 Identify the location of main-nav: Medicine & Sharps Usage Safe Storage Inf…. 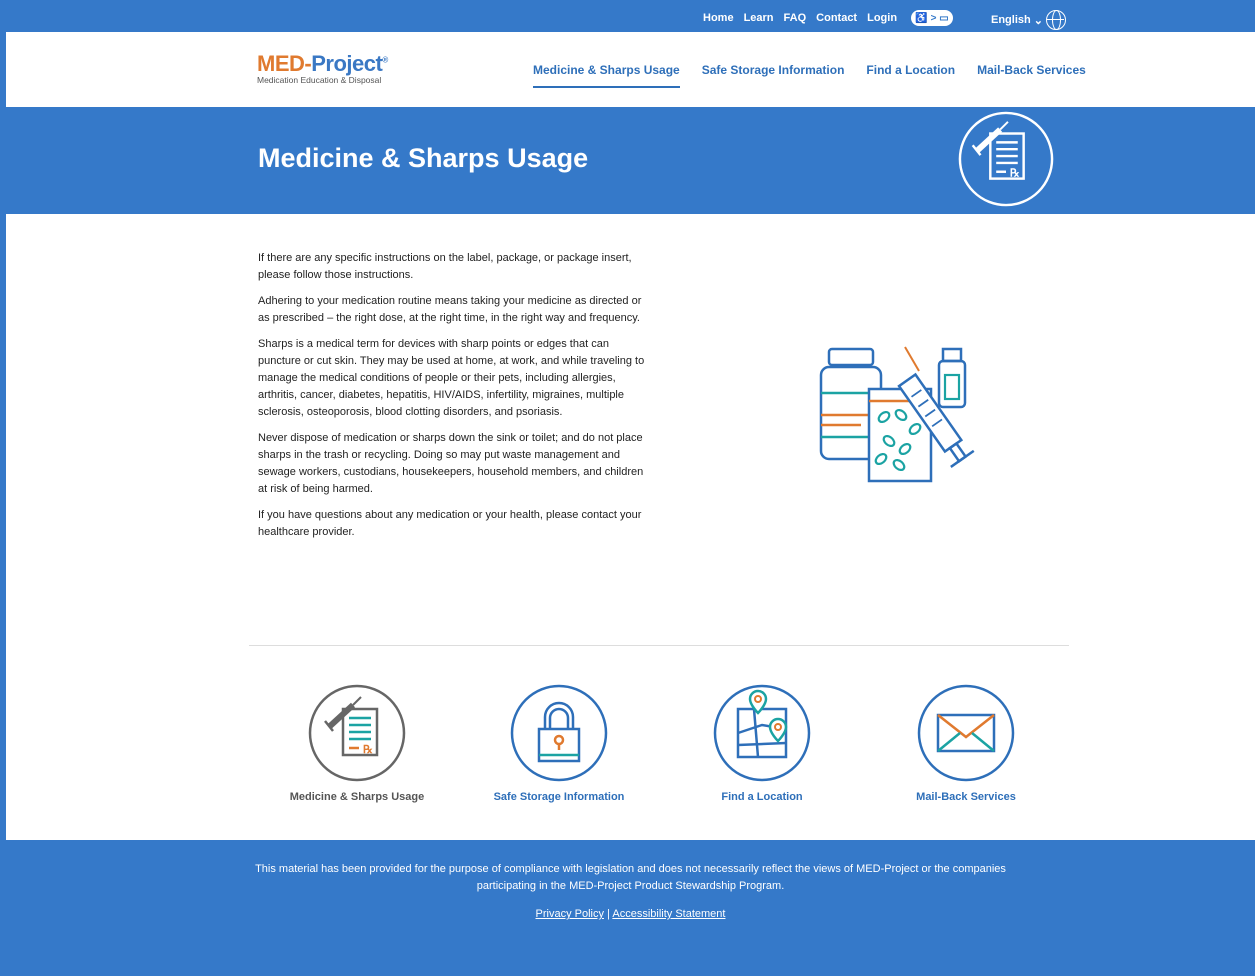
(809, 75).